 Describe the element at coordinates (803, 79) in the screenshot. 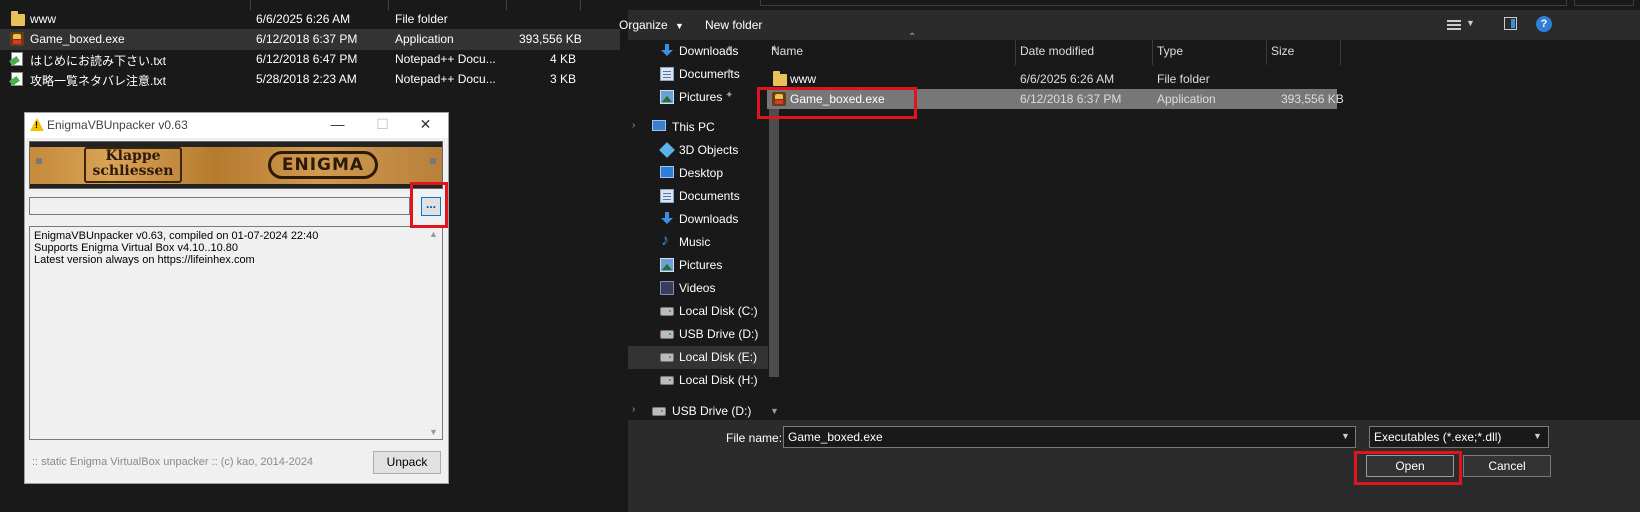

I see `file-name: www` at that location.